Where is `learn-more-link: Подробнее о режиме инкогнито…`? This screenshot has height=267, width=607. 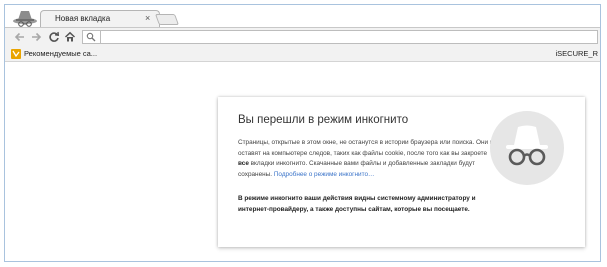 learn-more-link: Подробнее о режиме инкогнито… is located at coordinates (324, 174).